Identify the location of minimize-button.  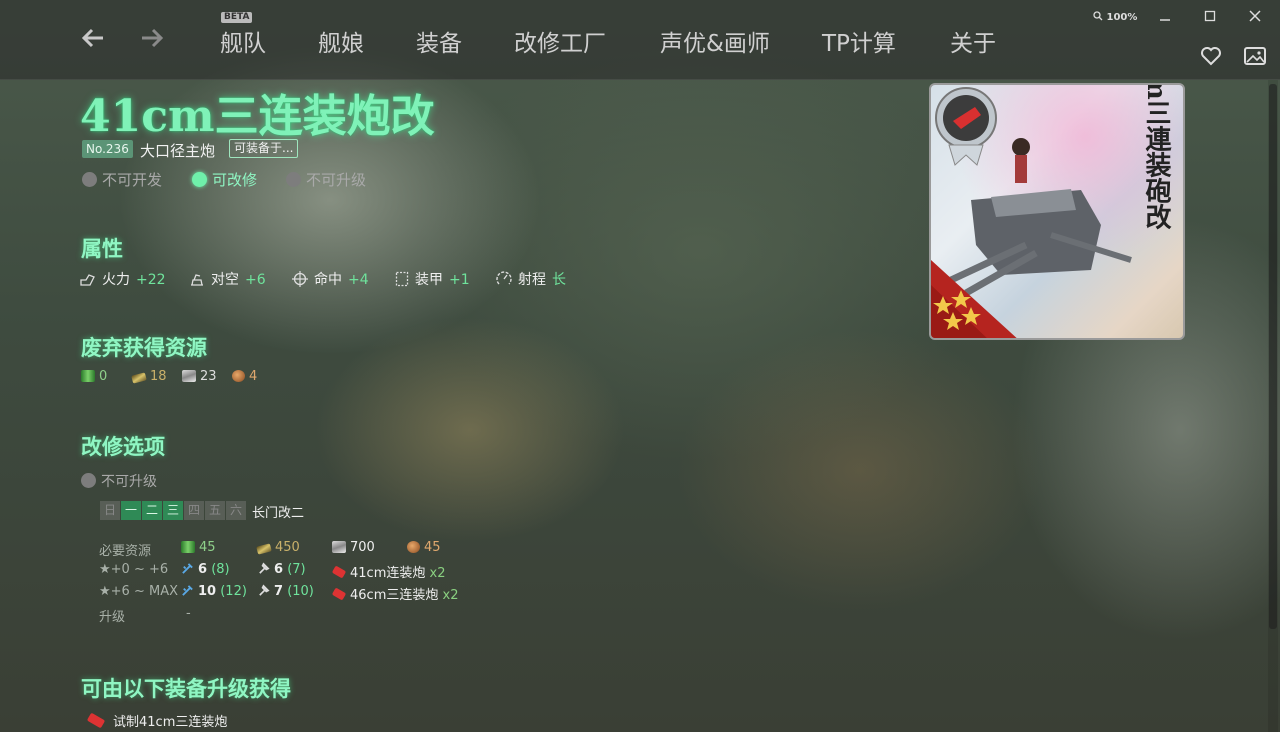
(1165, 18).